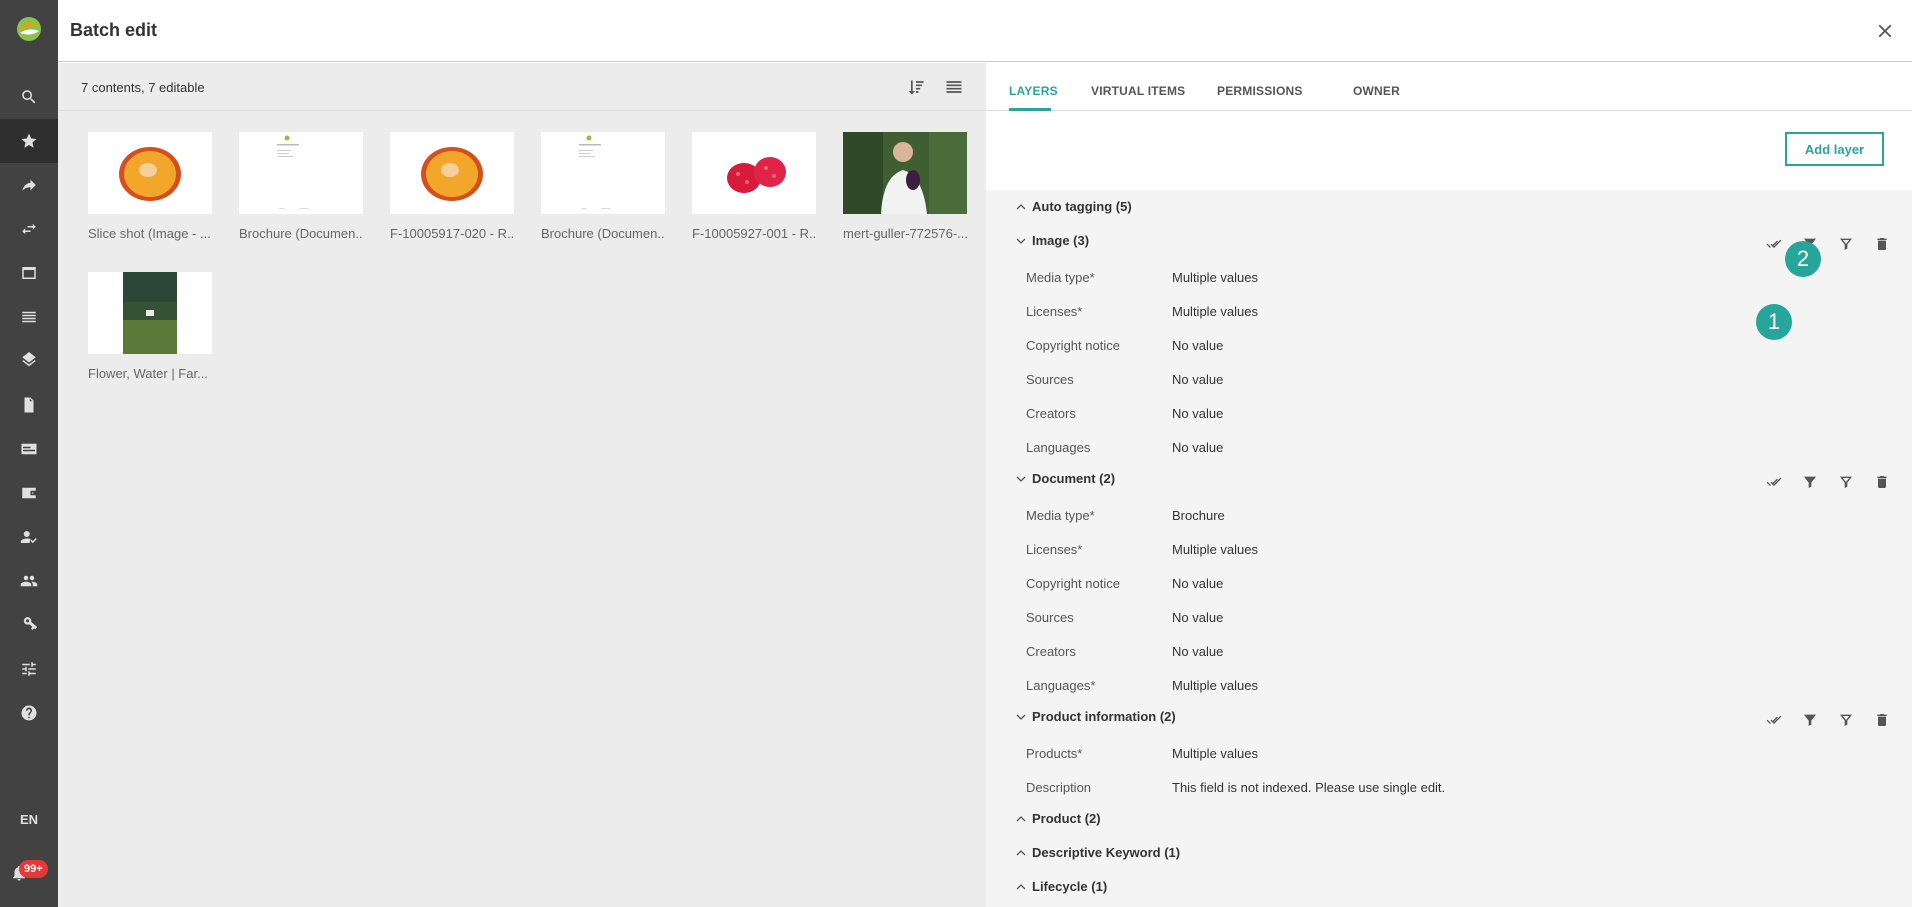 This screenshot has width=1912, height=907. What do you see at coordinates (916, 87) in the screenshot?
I see `sort-button` at bounding box center [916, 87].